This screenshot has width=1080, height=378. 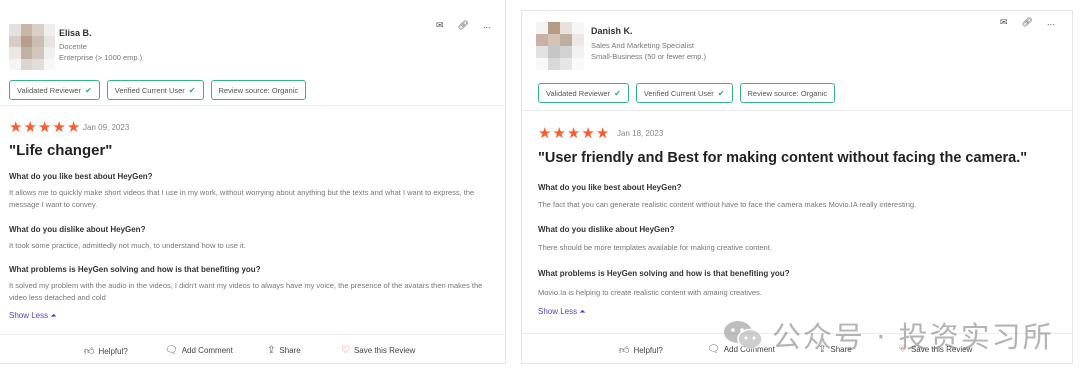 I want to click on reviewer-role: Docente, so click(x=73, y=46).